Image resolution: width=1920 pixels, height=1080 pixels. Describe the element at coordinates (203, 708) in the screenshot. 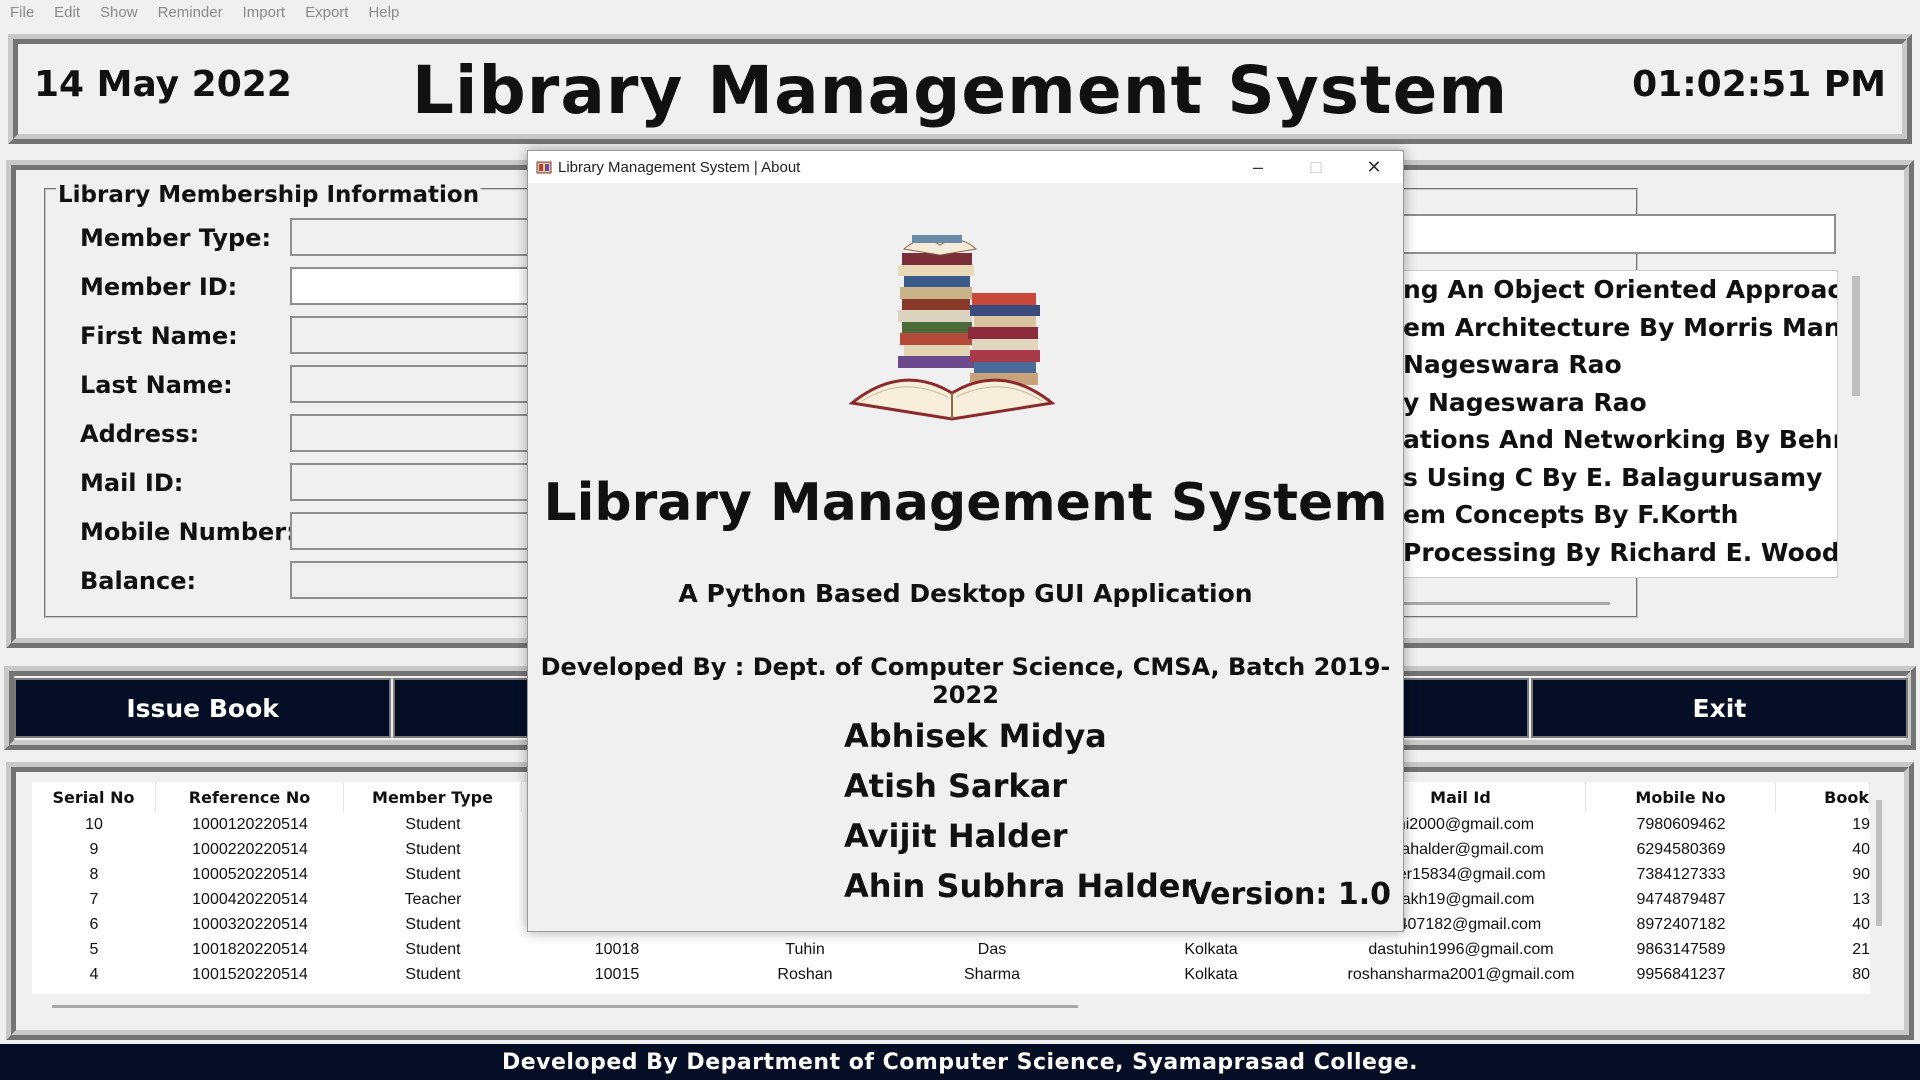

I see `issue-book-button: Issue Book` at that location.